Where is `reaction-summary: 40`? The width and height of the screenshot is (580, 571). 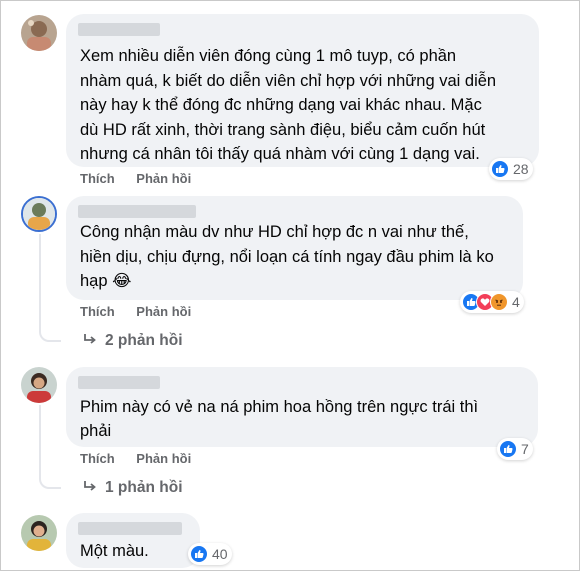
reaction-summary: 40 is located at coordinates (210, 554).